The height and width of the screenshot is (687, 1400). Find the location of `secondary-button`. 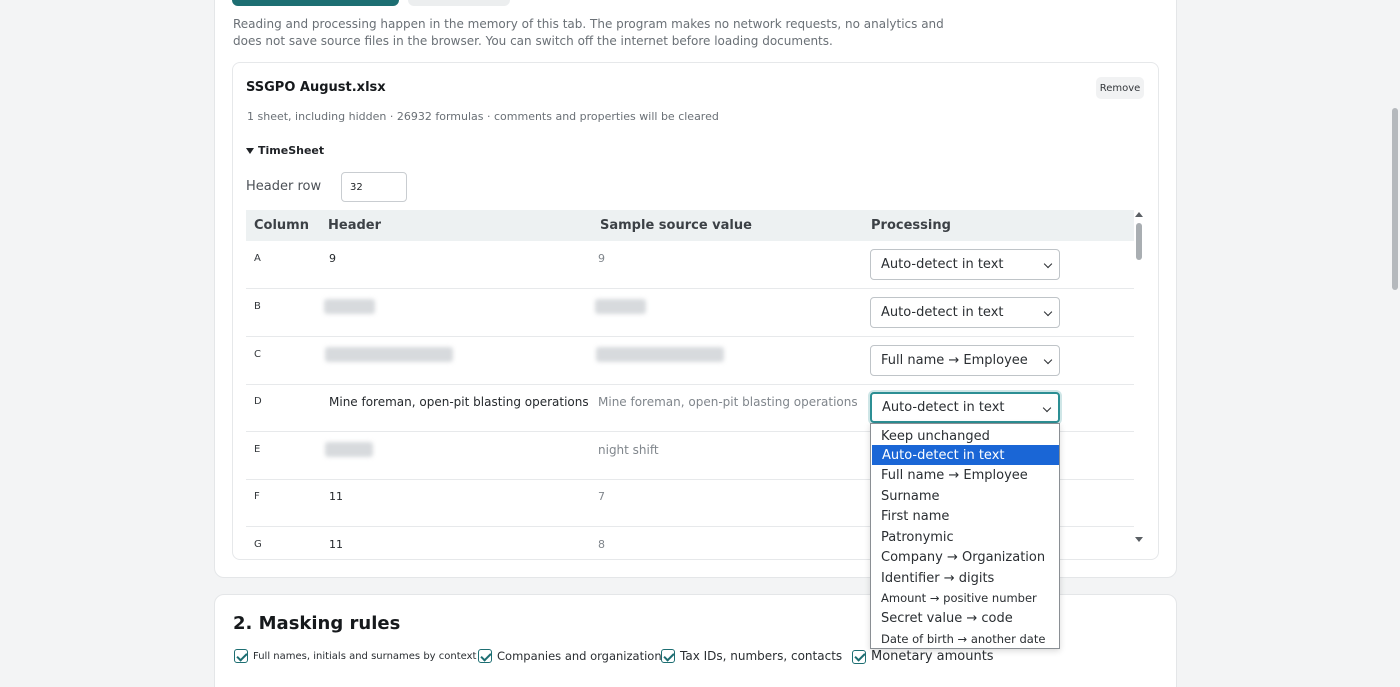

secondary-button is located at coordinates (459, 3).